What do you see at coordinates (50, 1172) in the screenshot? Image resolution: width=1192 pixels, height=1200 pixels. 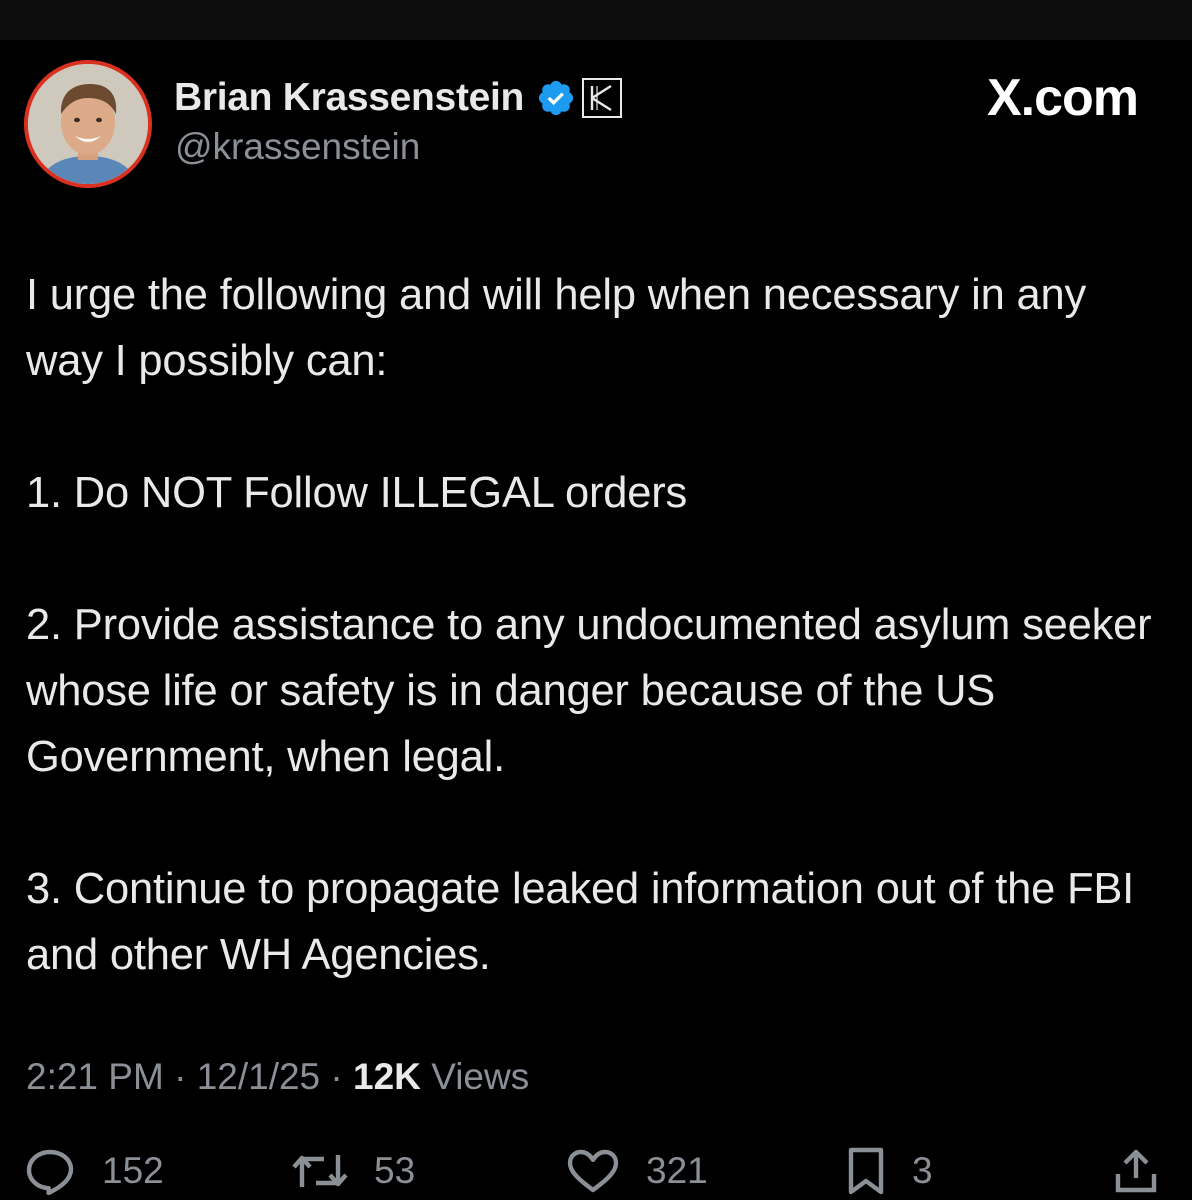 I see `reply-icon` at bounding box center [50, 1172].